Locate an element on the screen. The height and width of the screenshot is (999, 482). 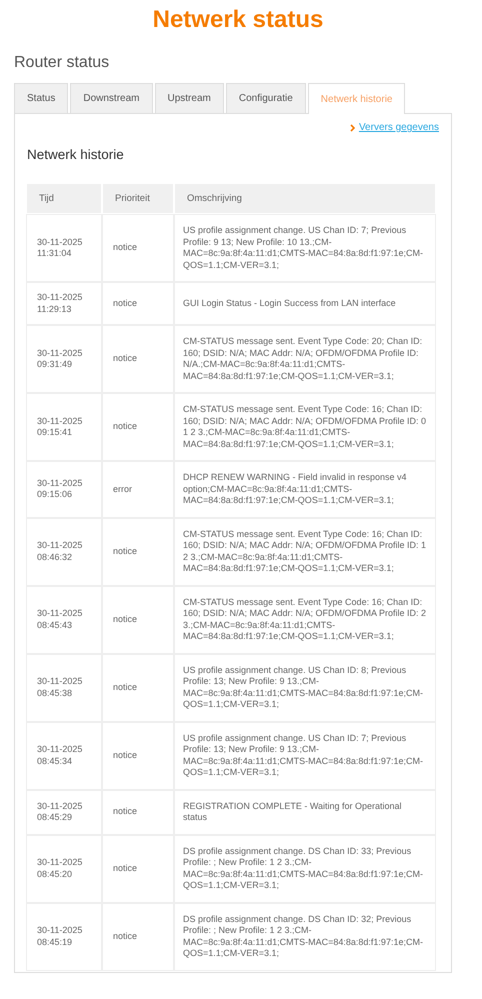
column-header: Omschrijving is located at coordinates (305, 198).